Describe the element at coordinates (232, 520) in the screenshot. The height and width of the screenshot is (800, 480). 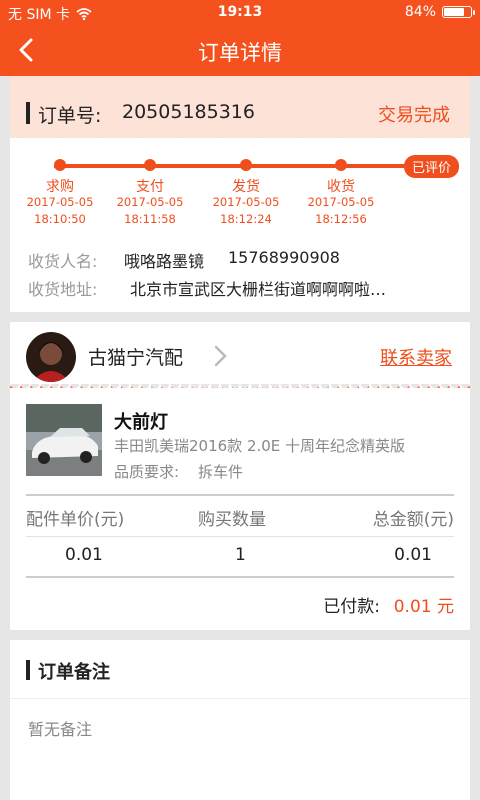
I see `table-header-quantity: 购买数量` at that location.